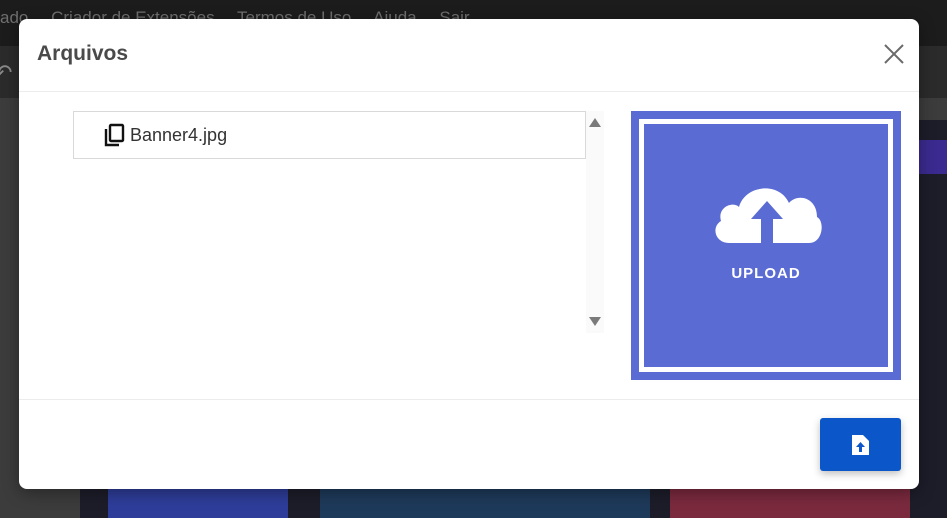 The width and height of the screenshot is (947, 518). What do you see at coordinates (595, 222) in the screenshot?
I see `file-list-scrollbar` at bounding box center [595, 222].